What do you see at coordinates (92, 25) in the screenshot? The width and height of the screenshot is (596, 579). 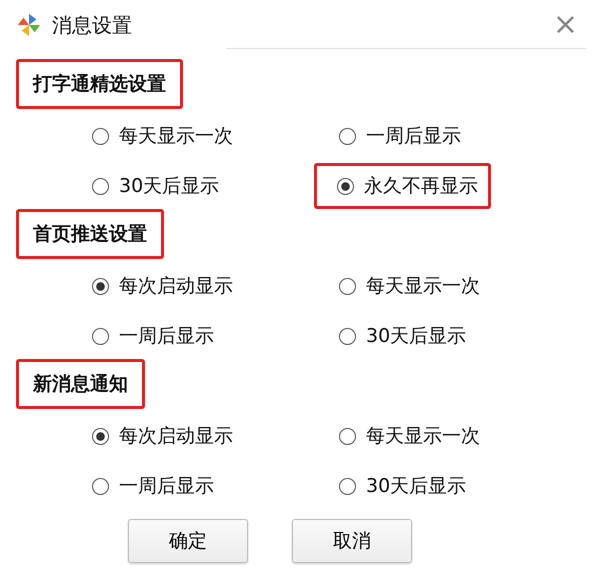 I see `window-title: 消息设置` at bounding box center [92, 25].